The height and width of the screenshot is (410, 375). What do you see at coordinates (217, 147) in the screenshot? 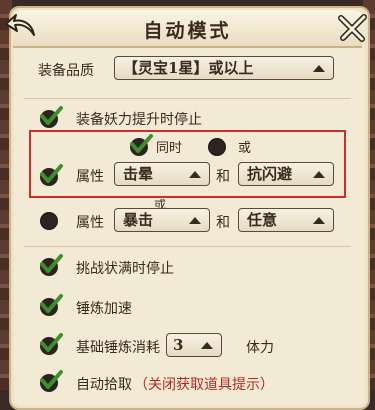
I see `or-radio` at bounding box center [217, 147].